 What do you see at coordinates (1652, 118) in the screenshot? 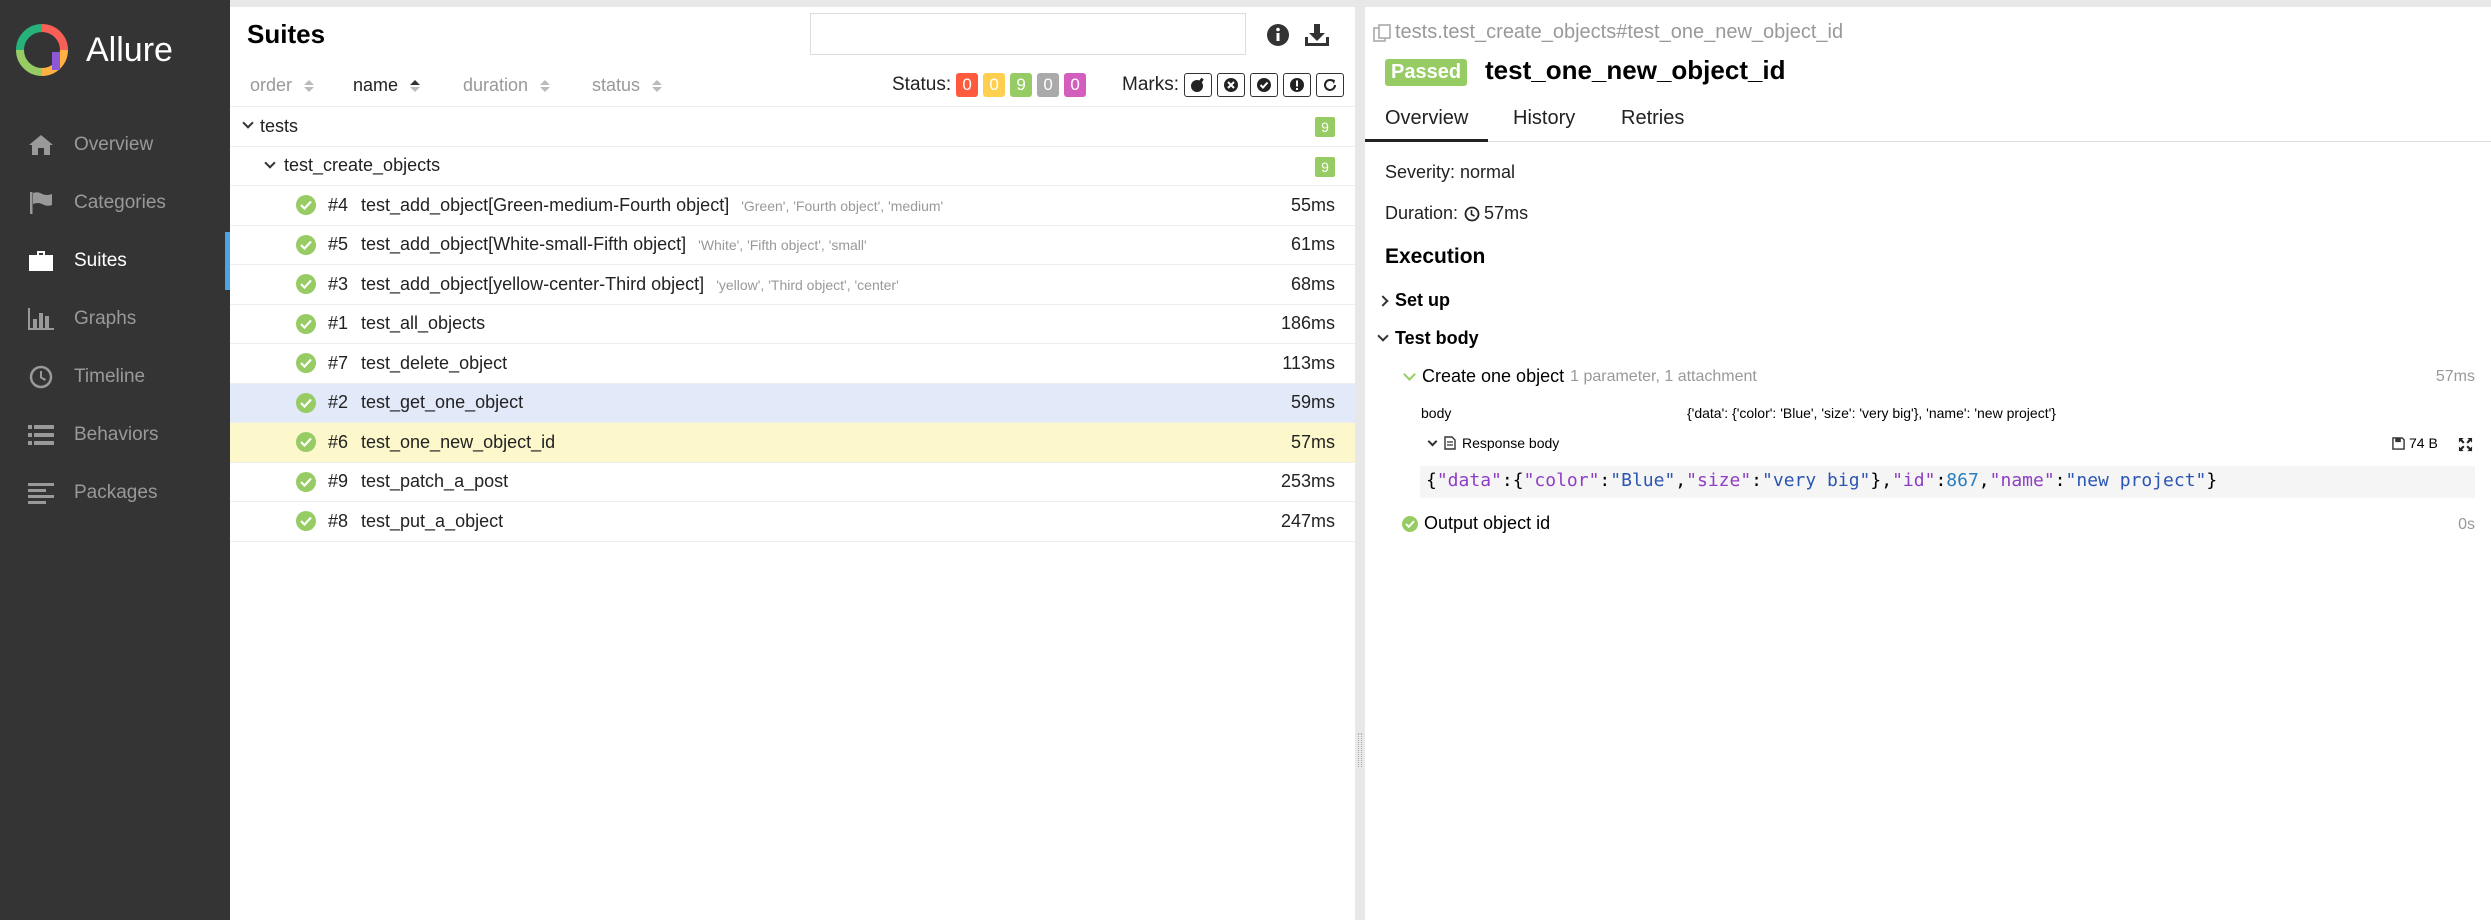
I see `tab-retries: Retries` at bounding box center [1652, 118].